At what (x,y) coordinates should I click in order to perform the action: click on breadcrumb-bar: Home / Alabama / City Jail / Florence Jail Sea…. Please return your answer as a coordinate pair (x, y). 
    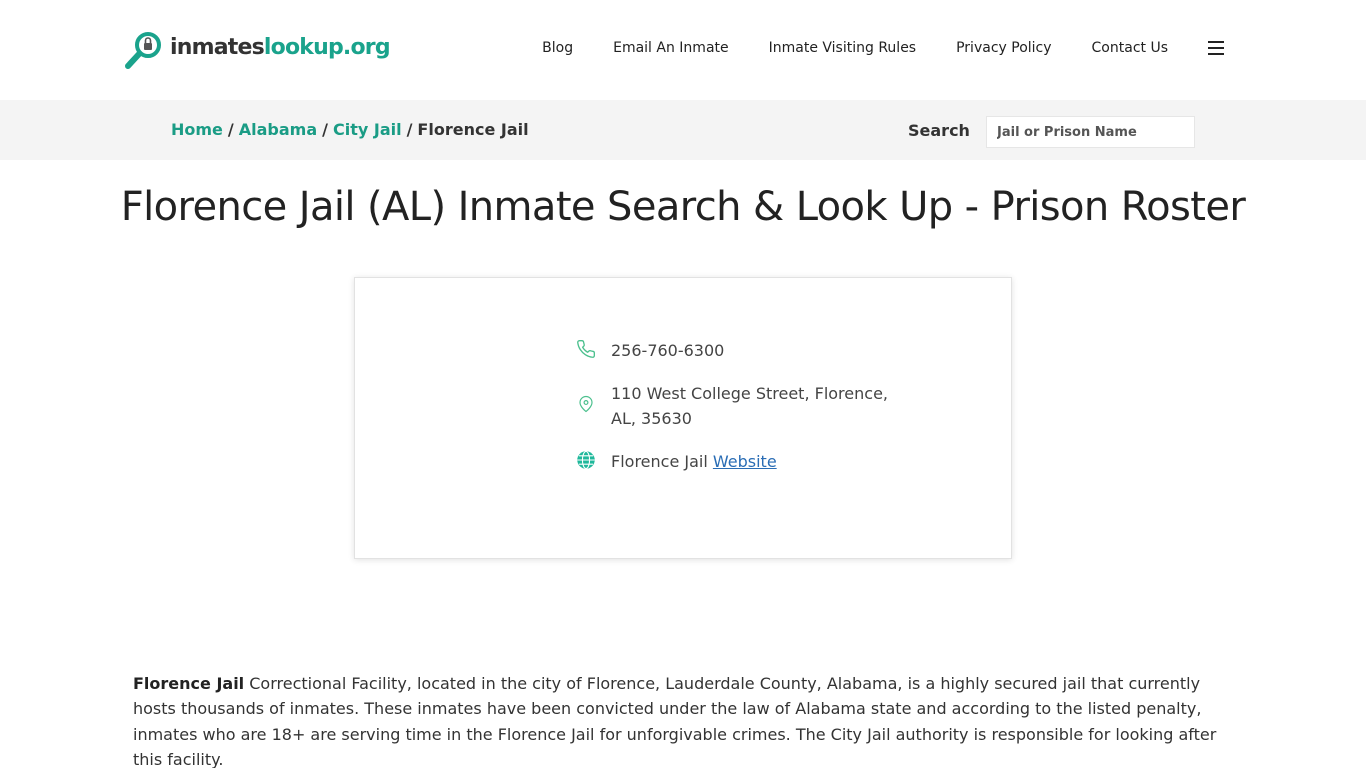
    Looking at the image, I should click on (683, 130).